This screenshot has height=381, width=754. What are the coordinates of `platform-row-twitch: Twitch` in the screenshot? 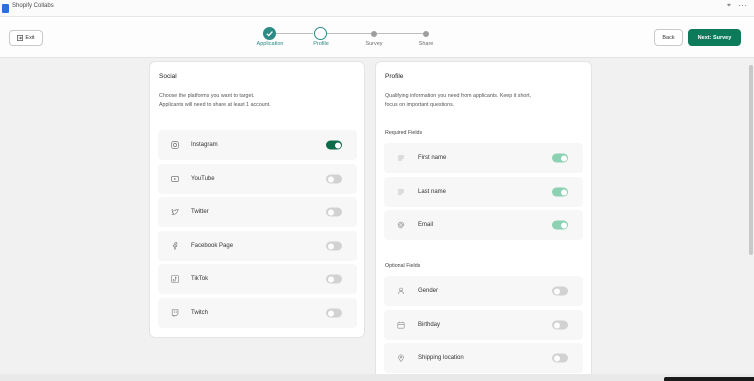 It's located at (257, 313).